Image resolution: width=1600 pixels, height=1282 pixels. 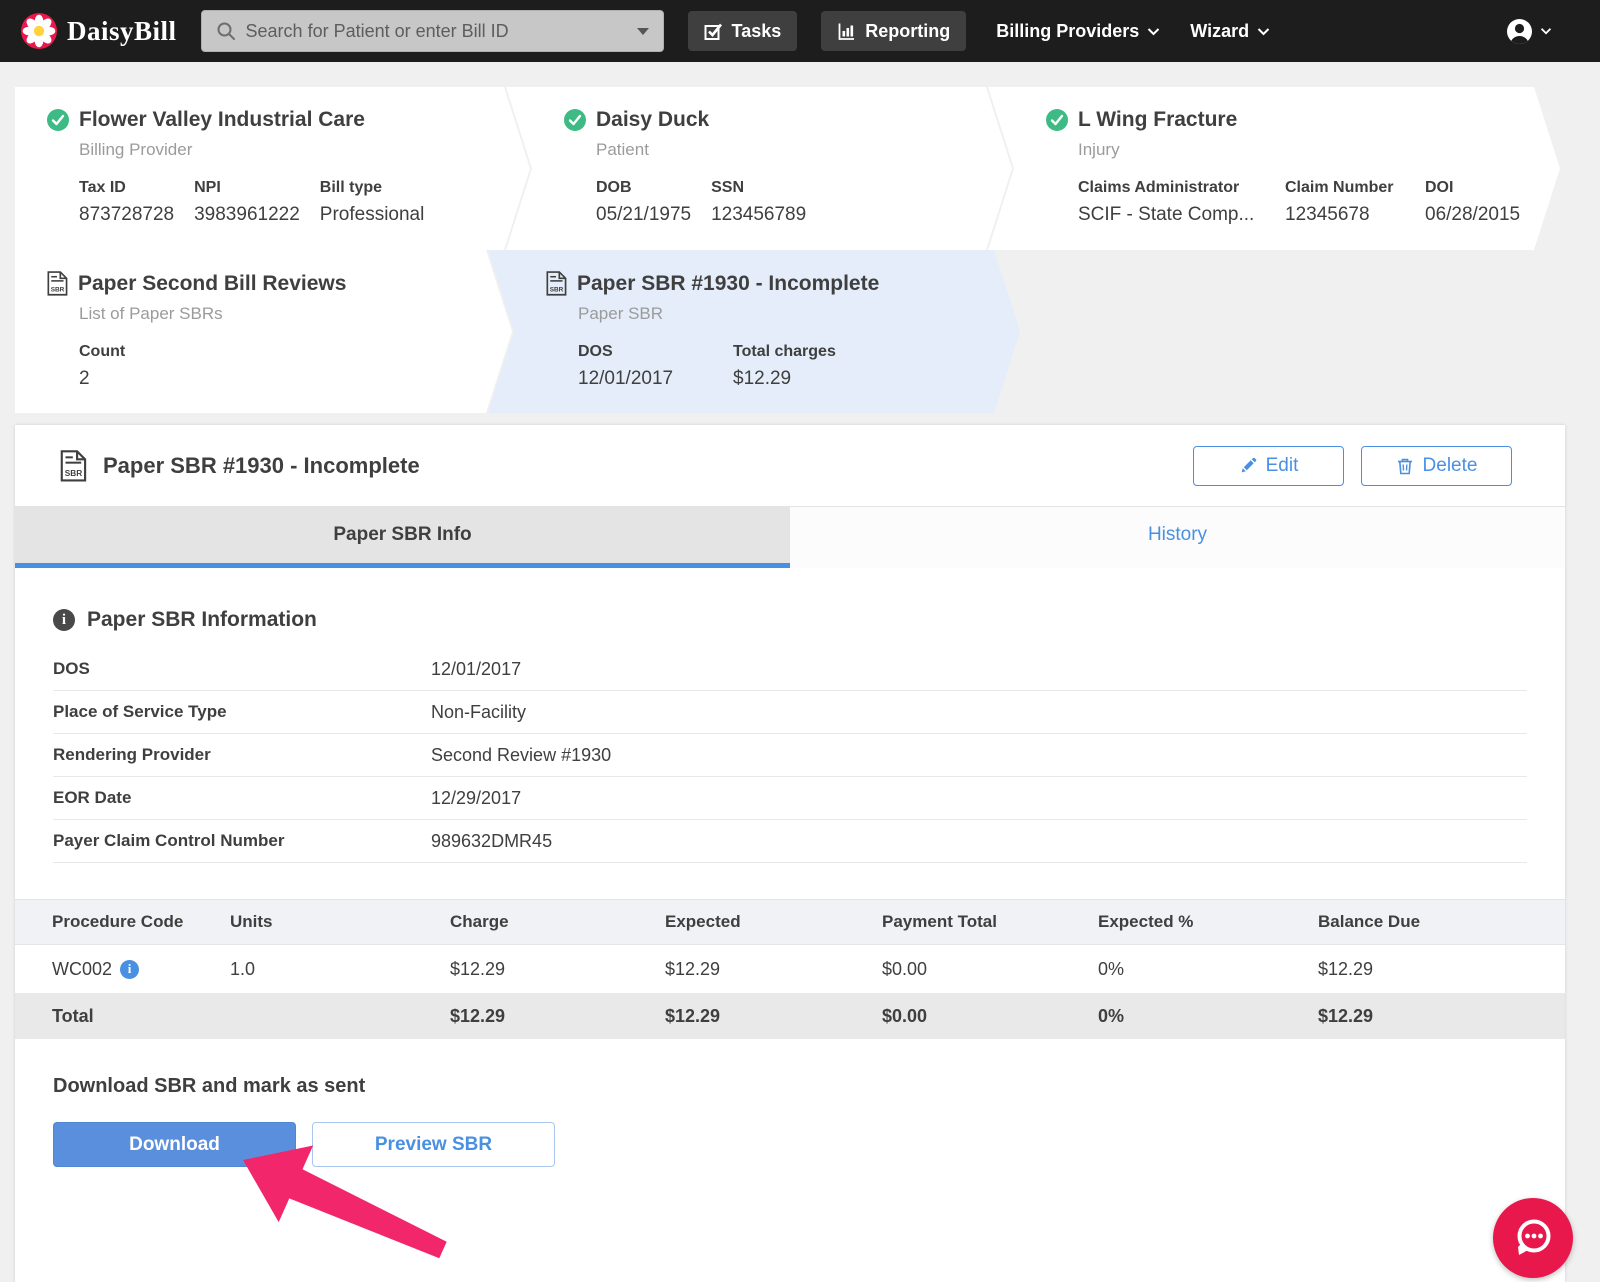 What do you see at coordinates (713, 31) in the screenshot?
I see `tasks-checkbox-icon` at bounding box center [713, 31].